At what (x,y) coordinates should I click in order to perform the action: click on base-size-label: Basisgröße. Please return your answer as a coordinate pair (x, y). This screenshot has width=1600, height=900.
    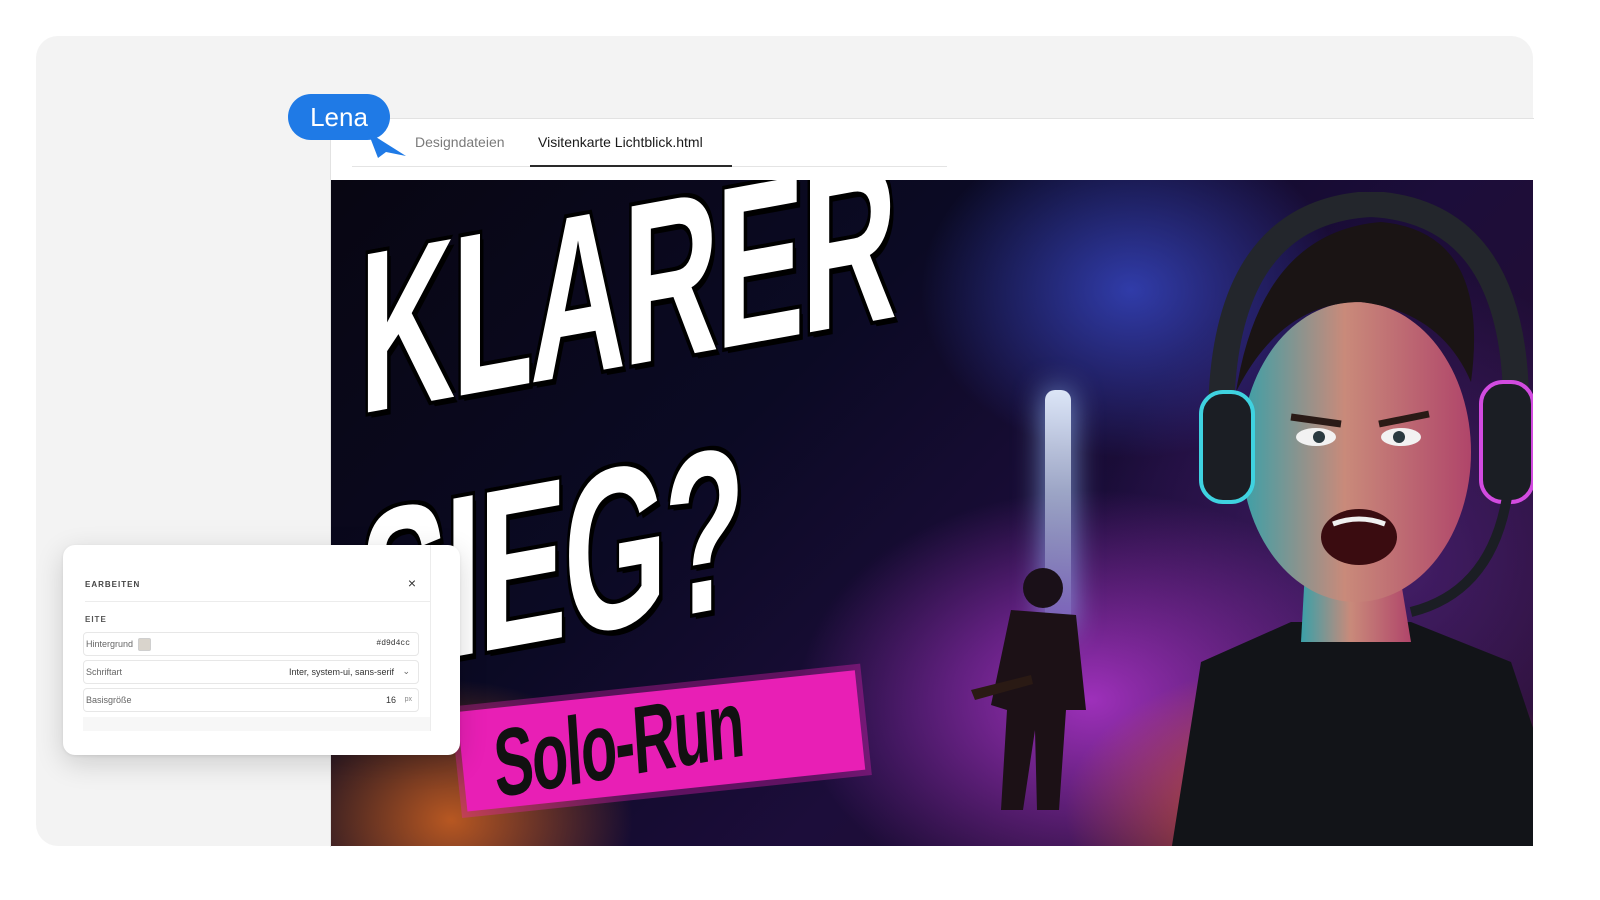
    Looking at the image, I should click on (109, 700).